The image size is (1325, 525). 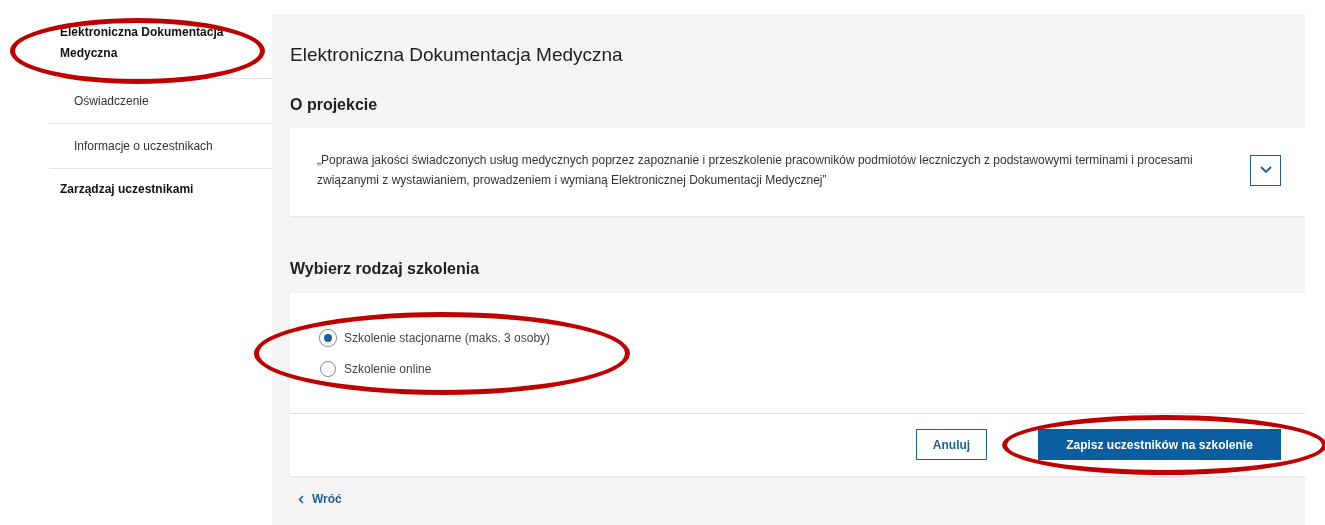 What do you see at coordinates (951, 444) in the screenshot?
I see `cancel-button: Anuluj` at bounding box center [951, 444].